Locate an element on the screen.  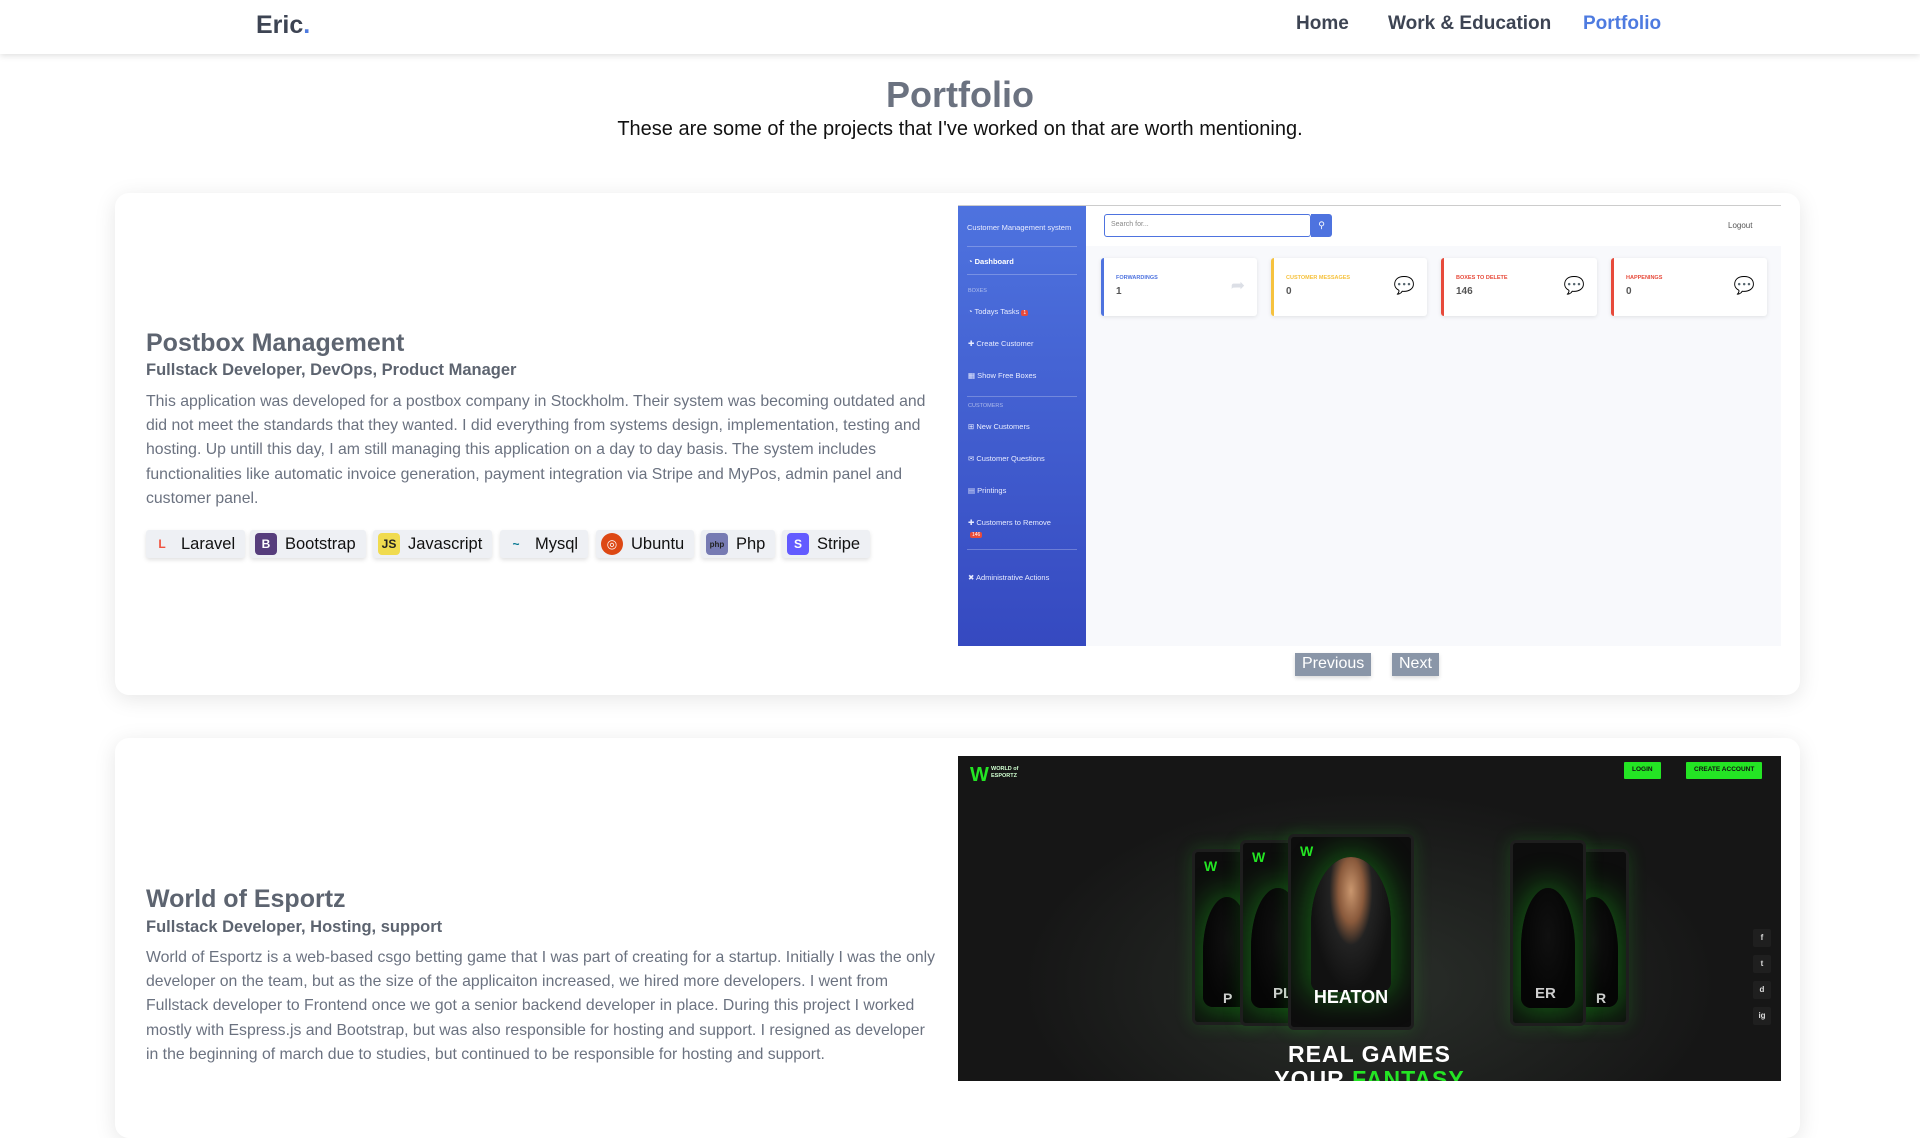
search-icon: ⚲ is located at coordinates (1321, 225).